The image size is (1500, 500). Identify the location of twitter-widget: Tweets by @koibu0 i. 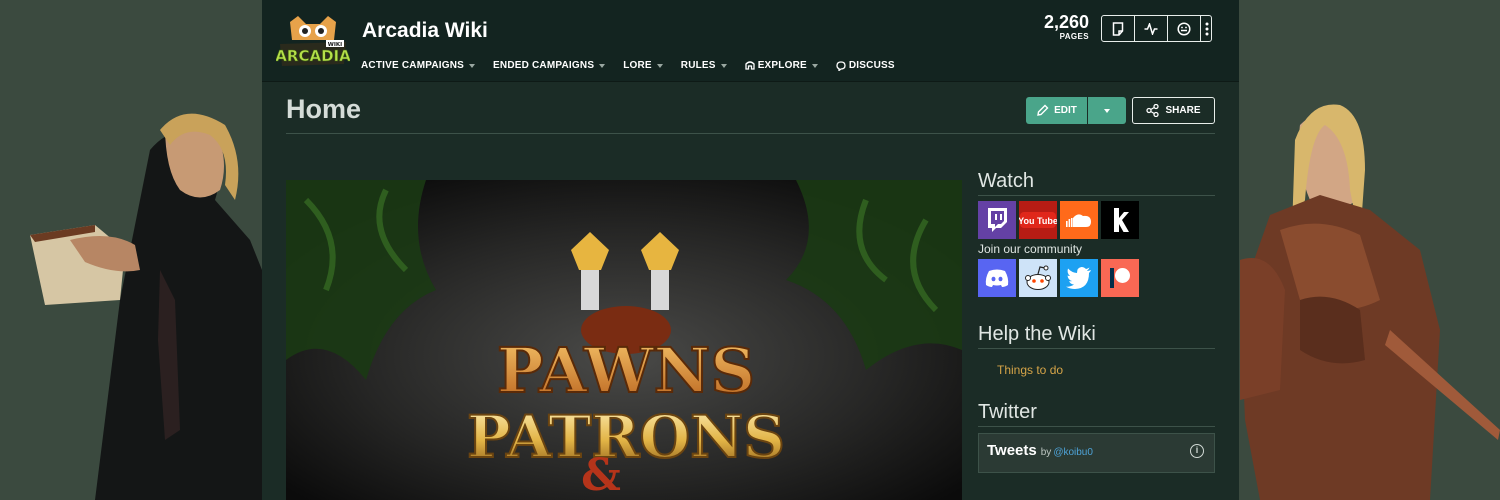
(1096, 453).